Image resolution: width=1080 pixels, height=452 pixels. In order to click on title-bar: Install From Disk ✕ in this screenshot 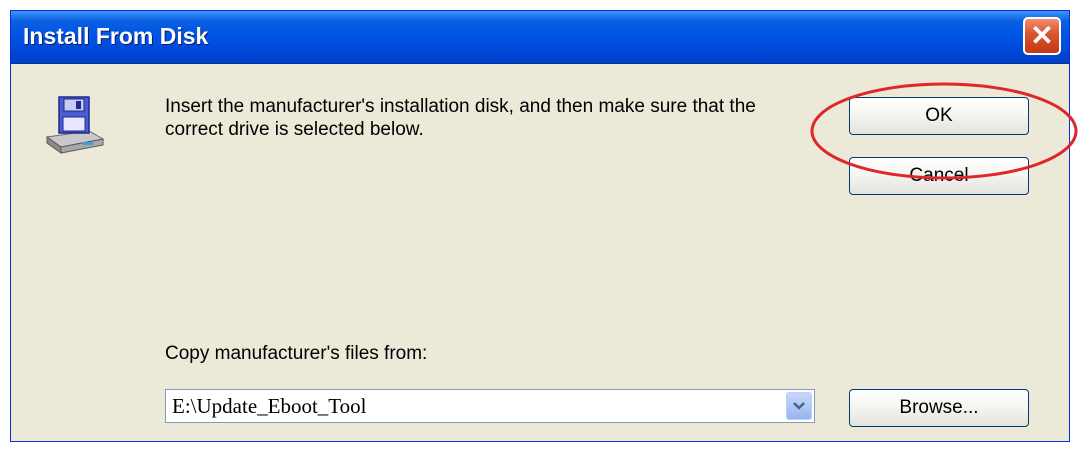, I will do `click(540, 37)`.